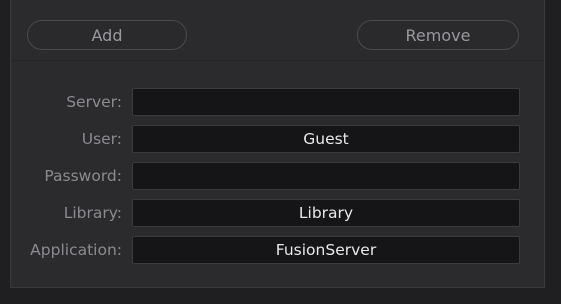 This screenshot has width=561, height=304. Describe the element at coordinates (326, 139) in the screenshot. I see `user-field: Guest` at that location.